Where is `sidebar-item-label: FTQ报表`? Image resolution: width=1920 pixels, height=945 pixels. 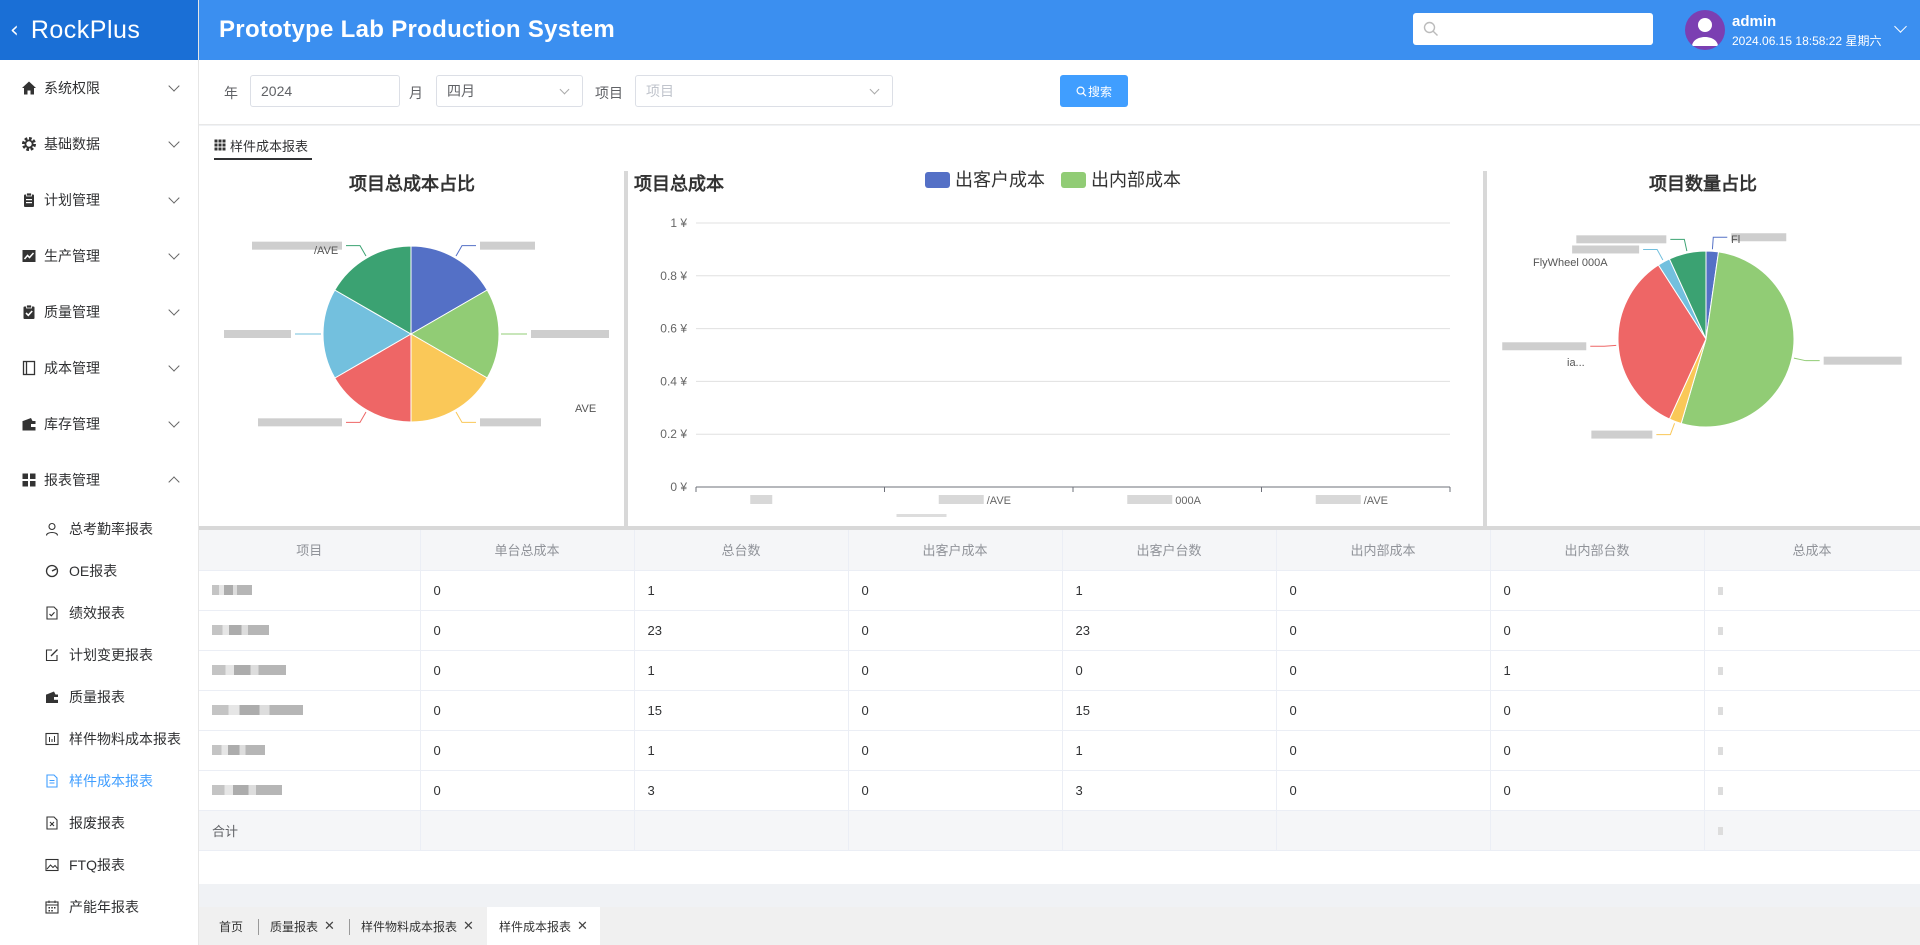
sidebar-item-label: FTQ报表 is located at coordinates (97, 865).